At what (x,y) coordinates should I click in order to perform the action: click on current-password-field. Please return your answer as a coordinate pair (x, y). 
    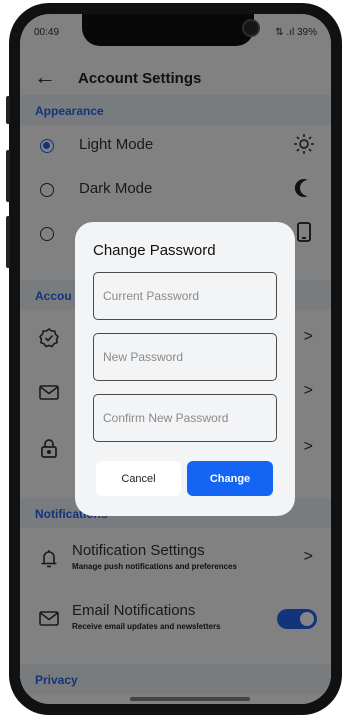
    Looking at the image, I should click on (185, 296).